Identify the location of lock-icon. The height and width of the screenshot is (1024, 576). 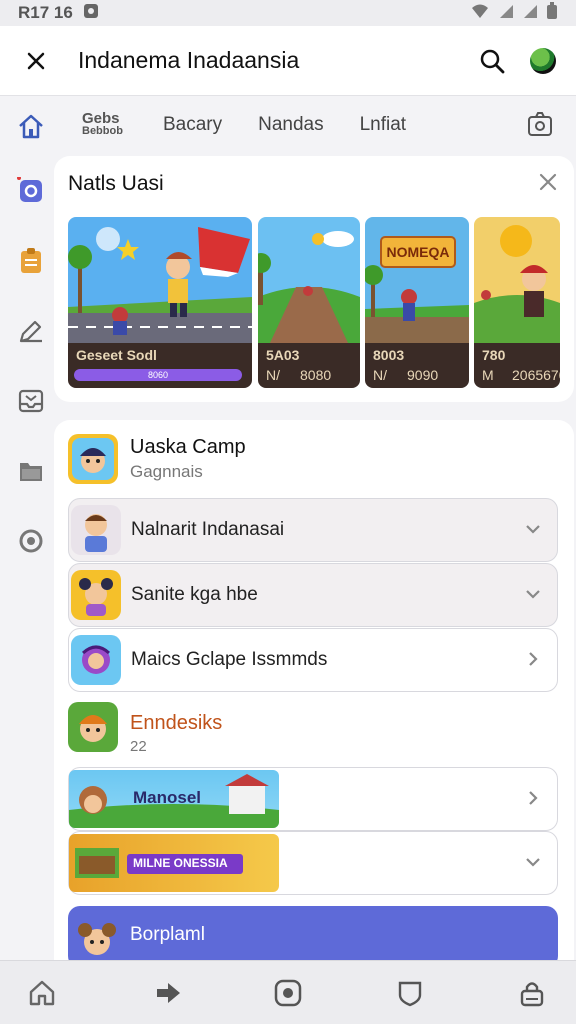
(532, 993).